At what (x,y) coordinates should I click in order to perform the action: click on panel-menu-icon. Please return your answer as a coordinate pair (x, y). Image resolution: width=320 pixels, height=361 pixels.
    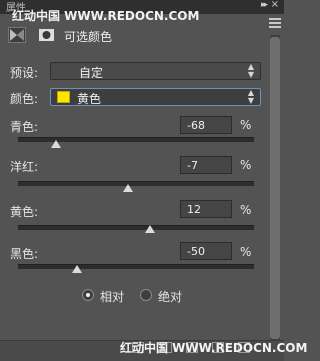
    Looking at the image, I should click on (275, 23).